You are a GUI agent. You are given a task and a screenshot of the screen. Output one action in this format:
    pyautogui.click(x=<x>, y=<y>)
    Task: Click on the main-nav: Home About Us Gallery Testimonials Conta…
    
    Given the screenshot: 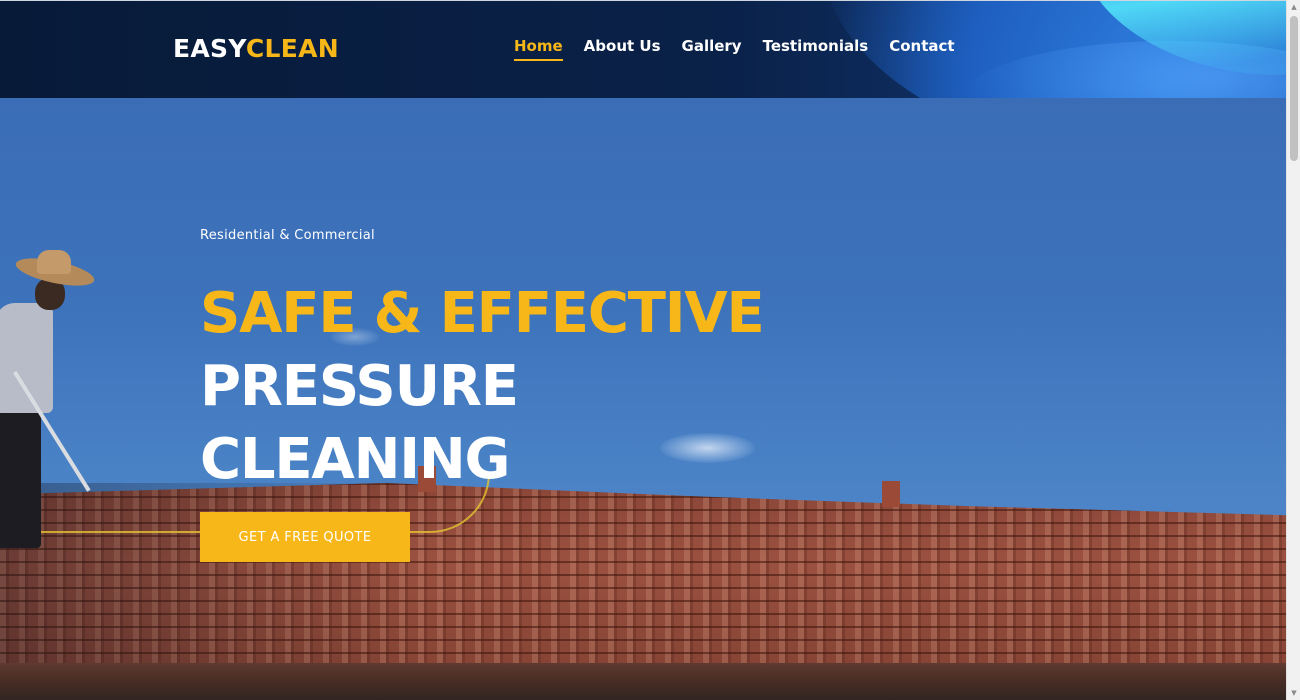 What is the action you would take?
    pyautogui.click(x=734, y=48)
    